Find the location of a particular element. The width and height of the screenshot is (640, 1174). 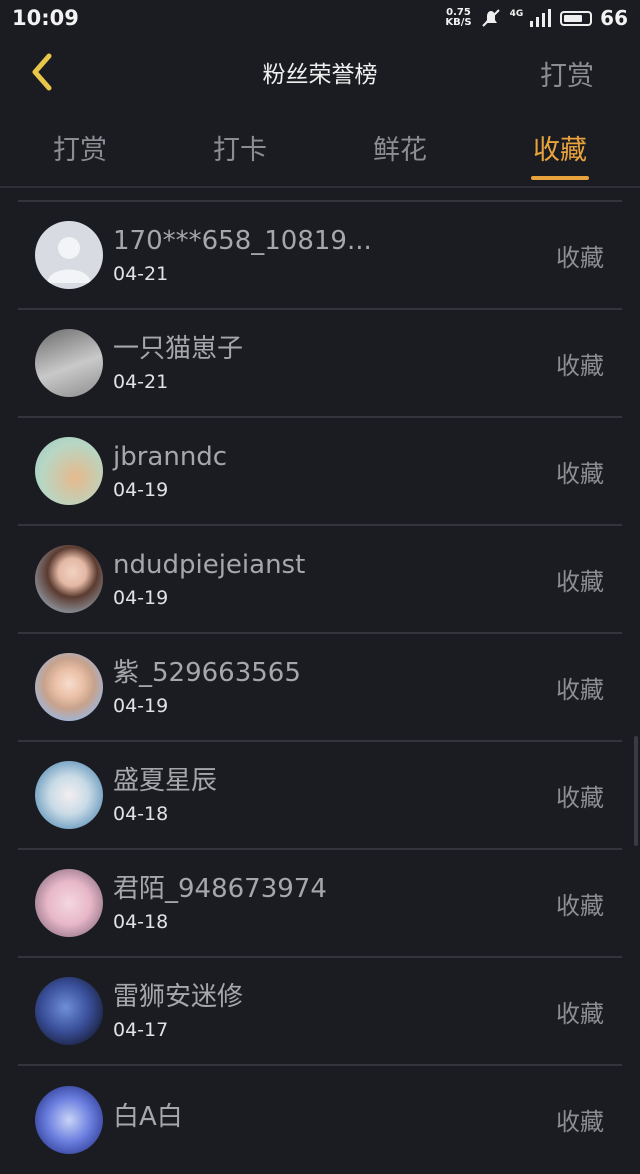

list-item: 君陌_948673974 04-18 收藏 is located at coordinates (320, 904).